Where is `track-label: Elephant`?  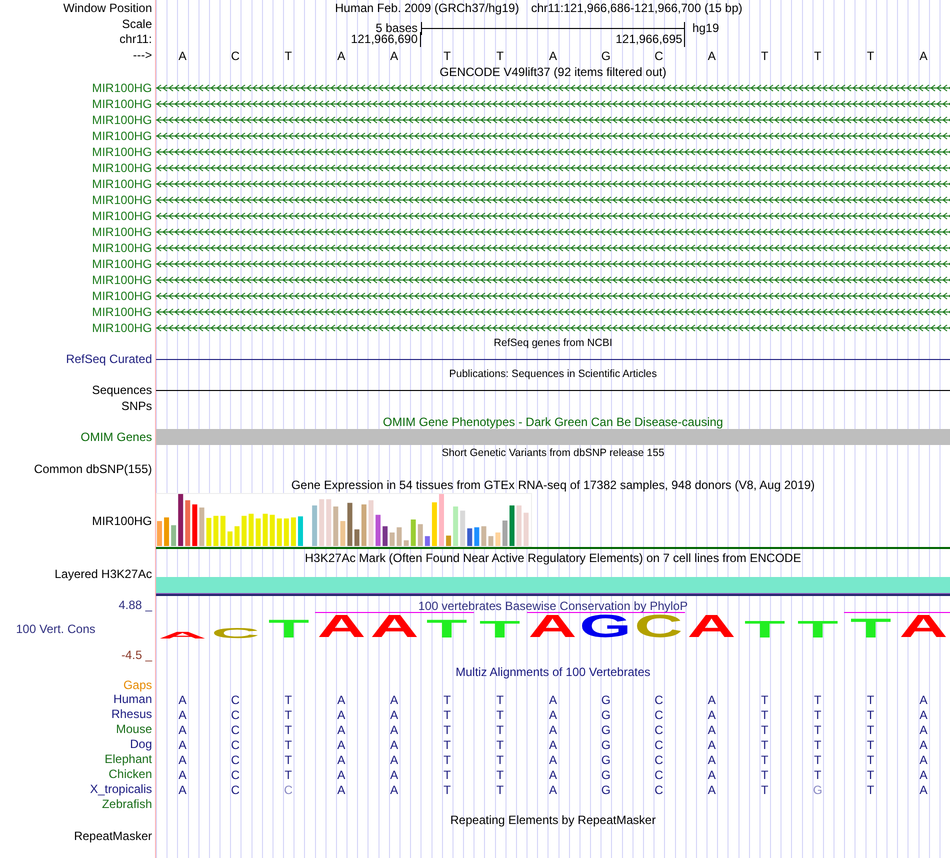
track-label: Elephant is located at coordinates (128, 759).